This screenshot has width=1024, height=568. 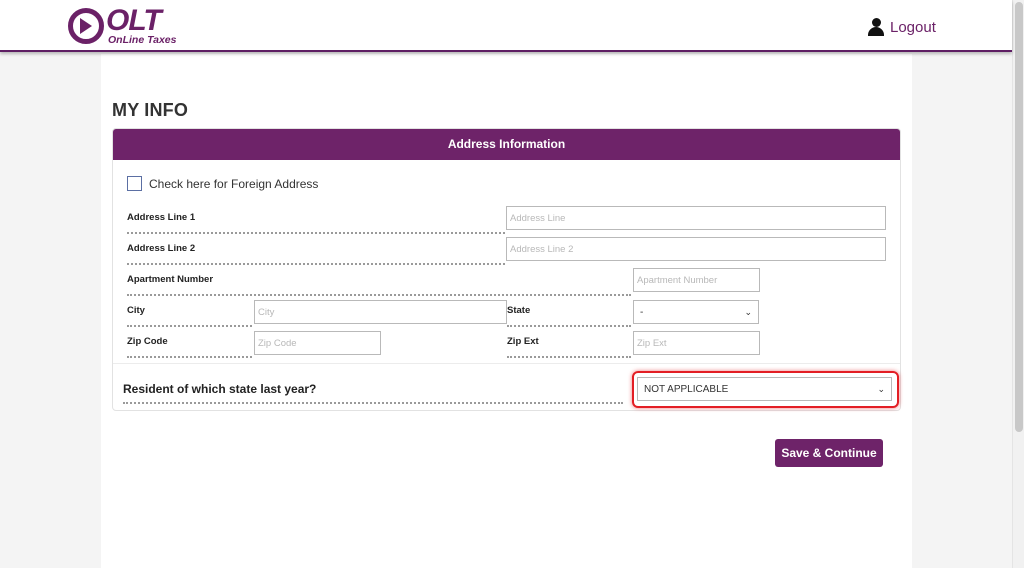 What do you see at coordinates (373, 393) in the screenshot?
I see `resident-state-label: Resident of which state last year?` at bounding box center [373, 393].